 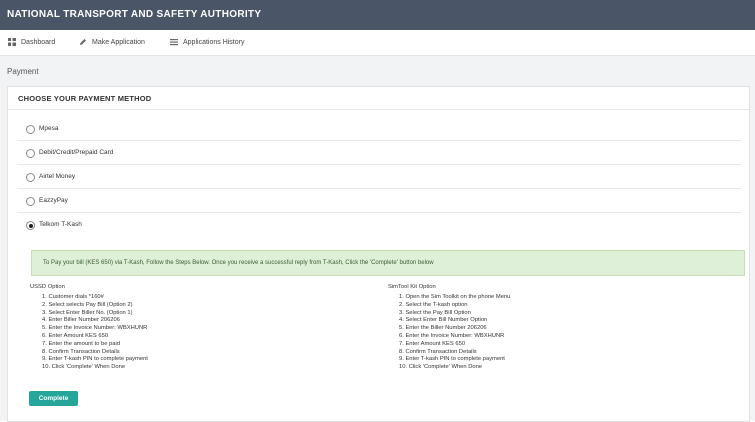 What do you see at coordinates (53, 398) in the screenshot?
I see `complete-button: Complete` at bounding box center [53, 398].